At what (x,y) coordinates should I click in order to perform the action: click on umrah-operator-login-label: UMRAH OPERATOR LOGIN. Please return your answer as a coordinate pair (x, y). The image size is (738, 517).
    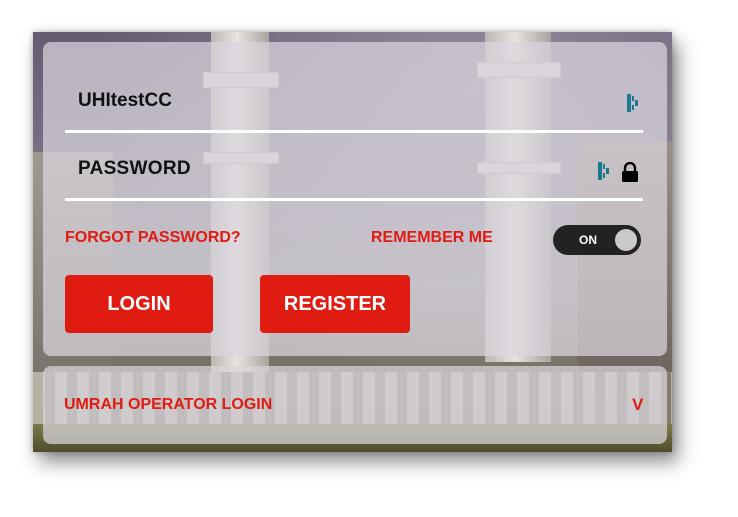
    Looking at the image, I should click on (168, 404).